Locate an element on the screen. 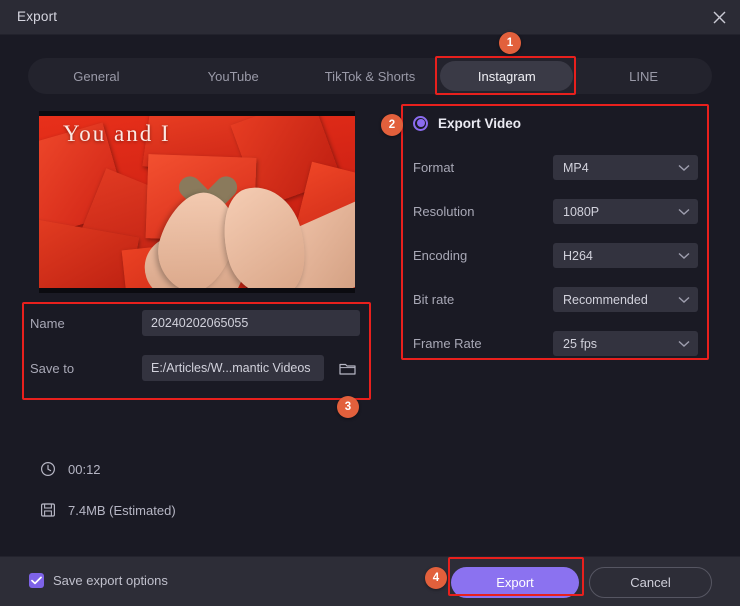  setting-row-framerate: Frame Rate 25 fps is located at coordinates (558, 343).